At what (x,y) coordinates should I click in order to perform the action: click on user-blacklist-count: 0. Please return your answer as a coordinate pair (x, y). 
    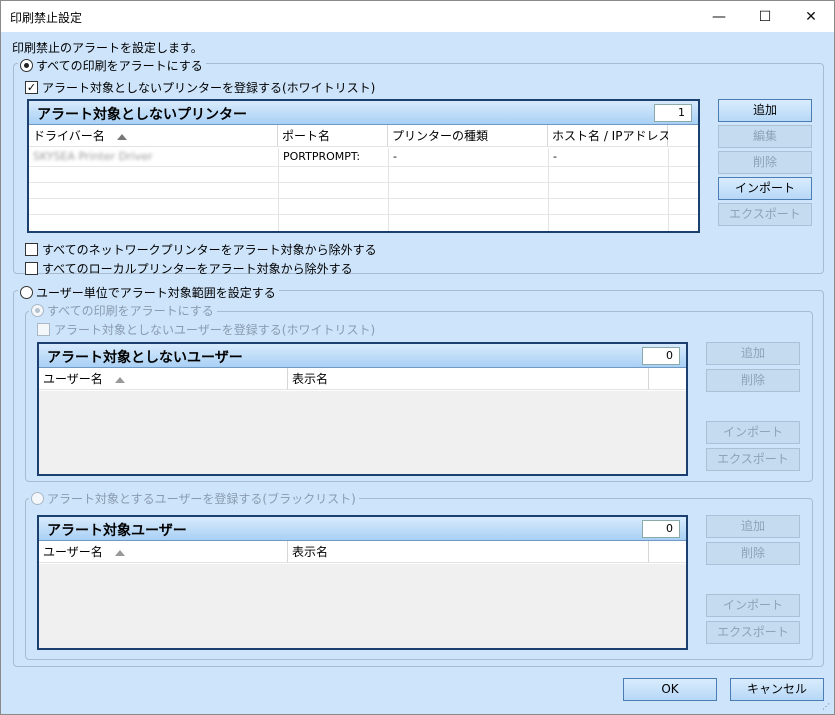
    Looking at the image, I should click on (661, 529).